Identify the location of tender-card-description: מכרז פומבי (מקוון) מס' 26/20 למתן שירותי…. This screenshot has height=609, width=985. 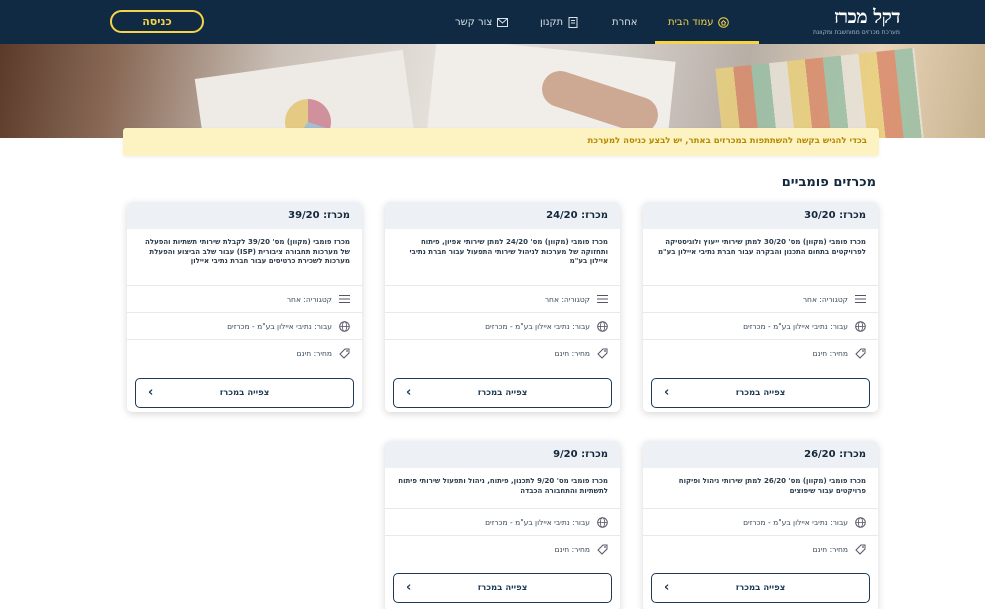
(772, 486).